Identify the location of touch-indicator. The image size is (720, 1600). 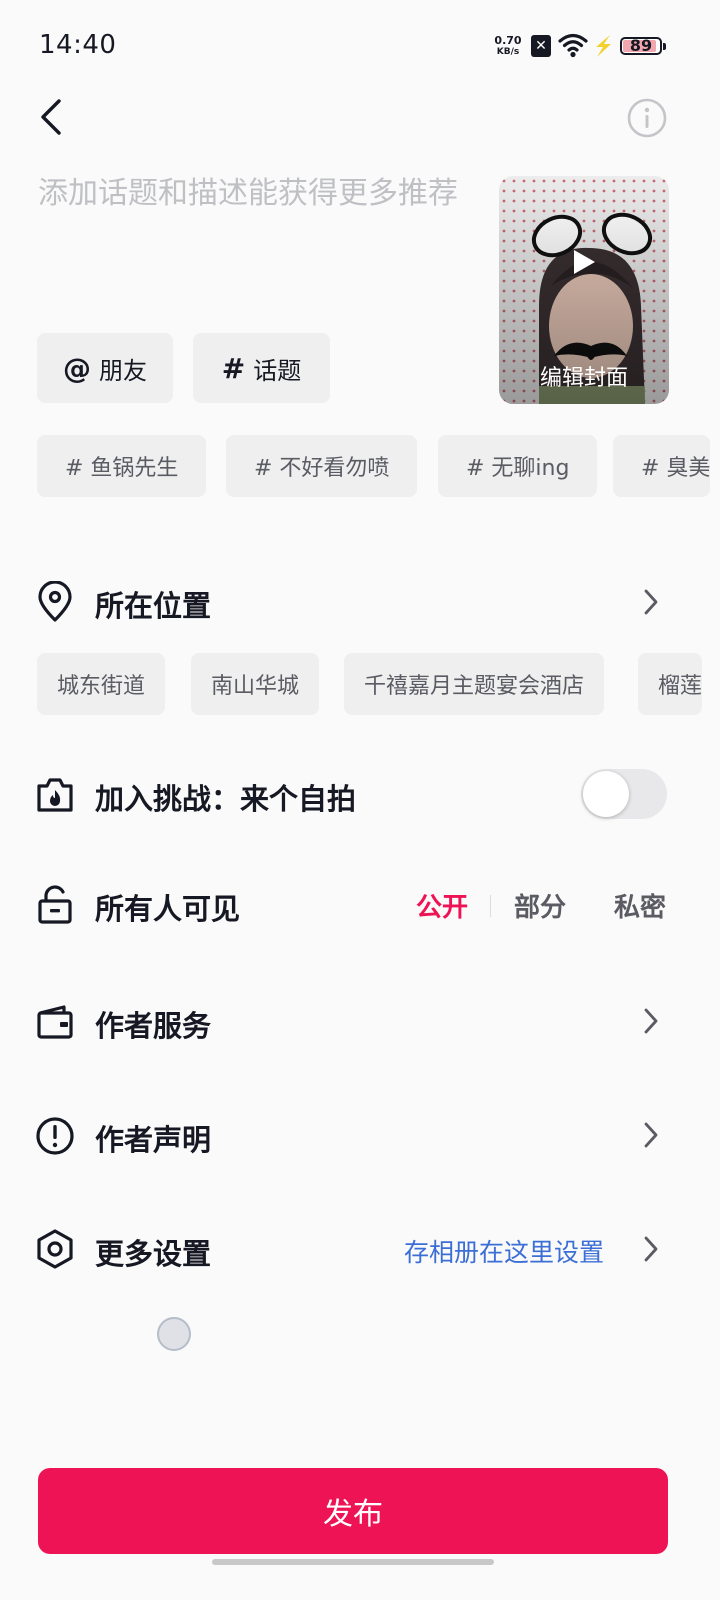
(174, 1334).